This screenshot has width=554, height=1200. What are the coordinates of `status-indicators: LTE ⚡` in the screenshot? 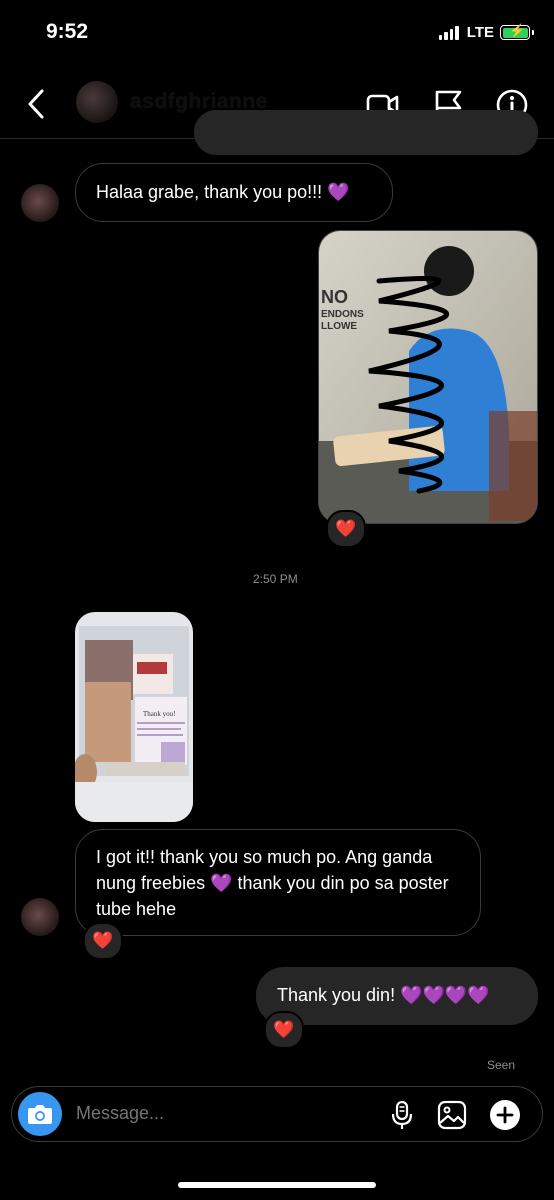 It's located at (486, 32).